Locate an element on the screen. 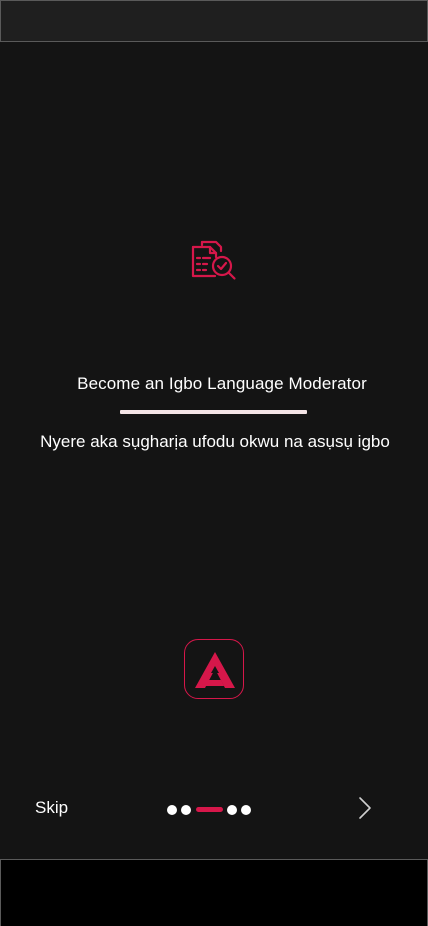 This screenshot has height=926, width=428. document-search-icon is located at coordinates (214, 260).